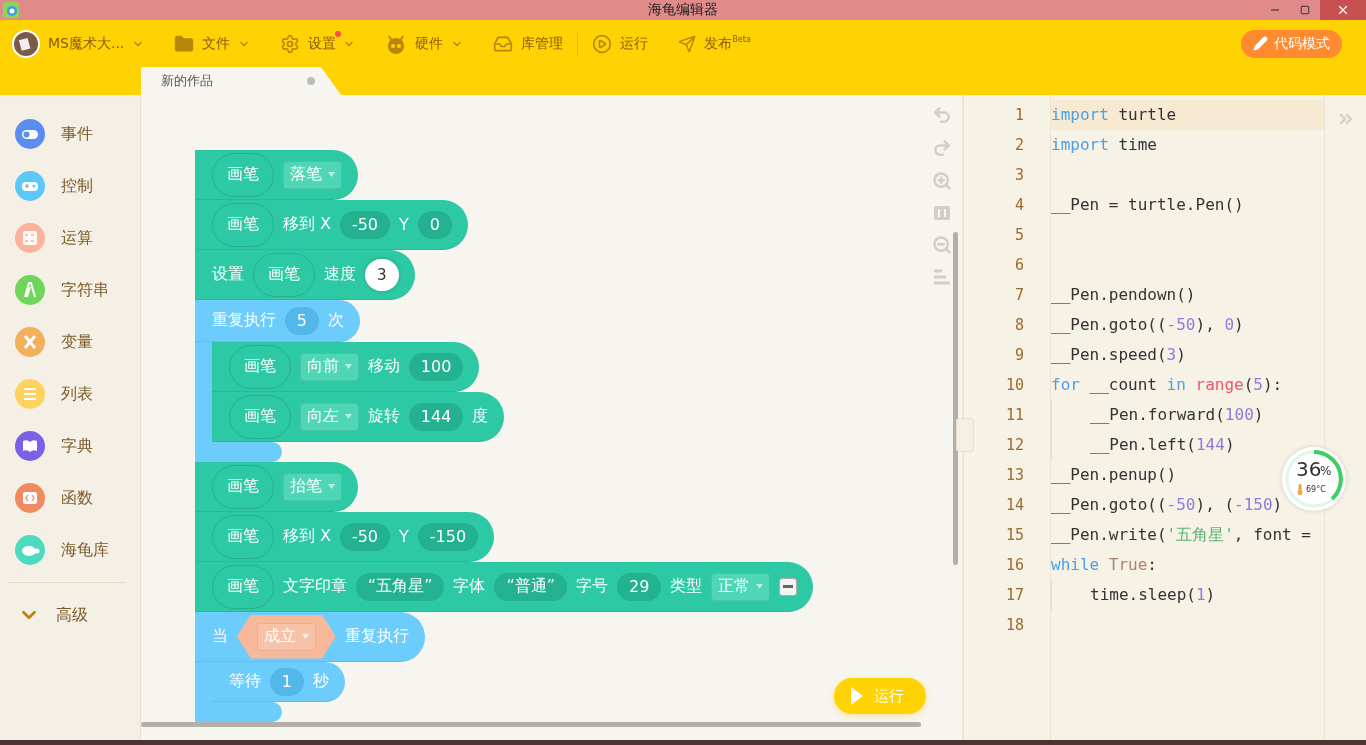  Describe the element at coordinates (304, 275) in the screenshot. I see `code-block: 设置 画笔 速度 3` at that location.